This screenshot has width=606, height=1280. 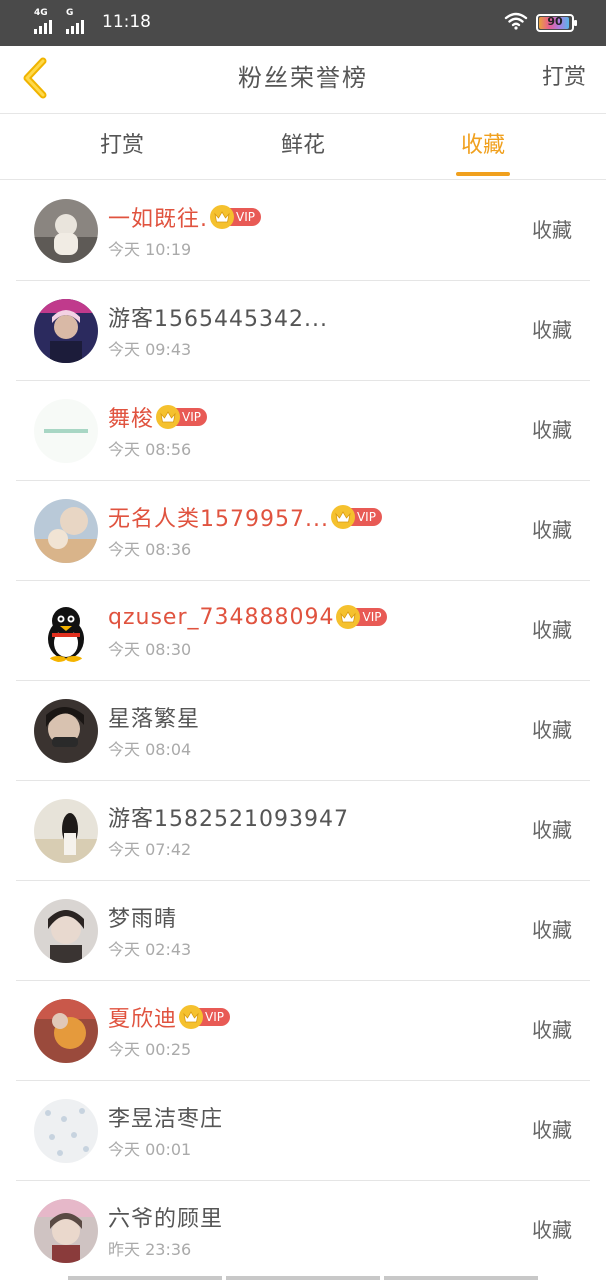 I want to click on username-line: qzuser_734888094 VIP, so click(x=248, y=617).